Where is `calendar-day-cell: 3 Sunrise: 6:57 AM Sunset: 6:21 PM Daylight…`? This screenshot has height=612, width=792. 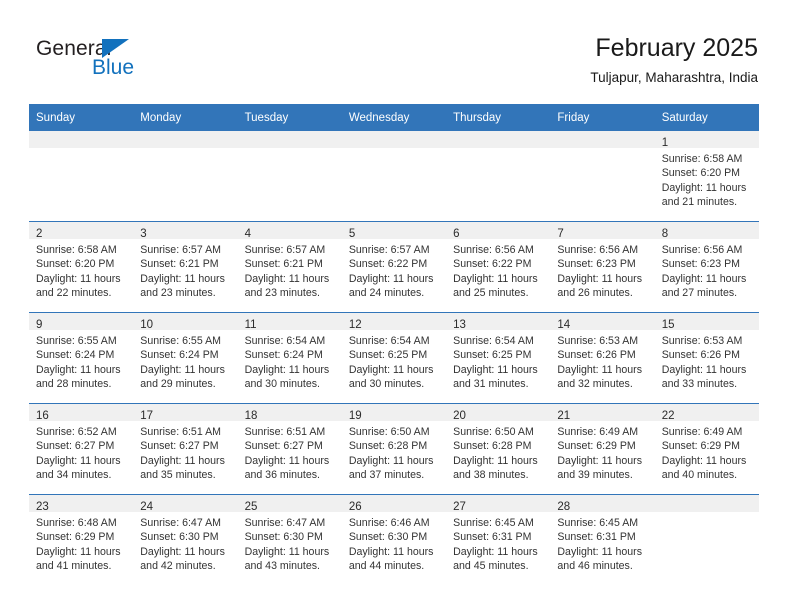
calendar-day-cell: 3 Sunrise: 6:57 AM Sunset: 6:21 PM Daylight… is located at coordinates (185, 267).